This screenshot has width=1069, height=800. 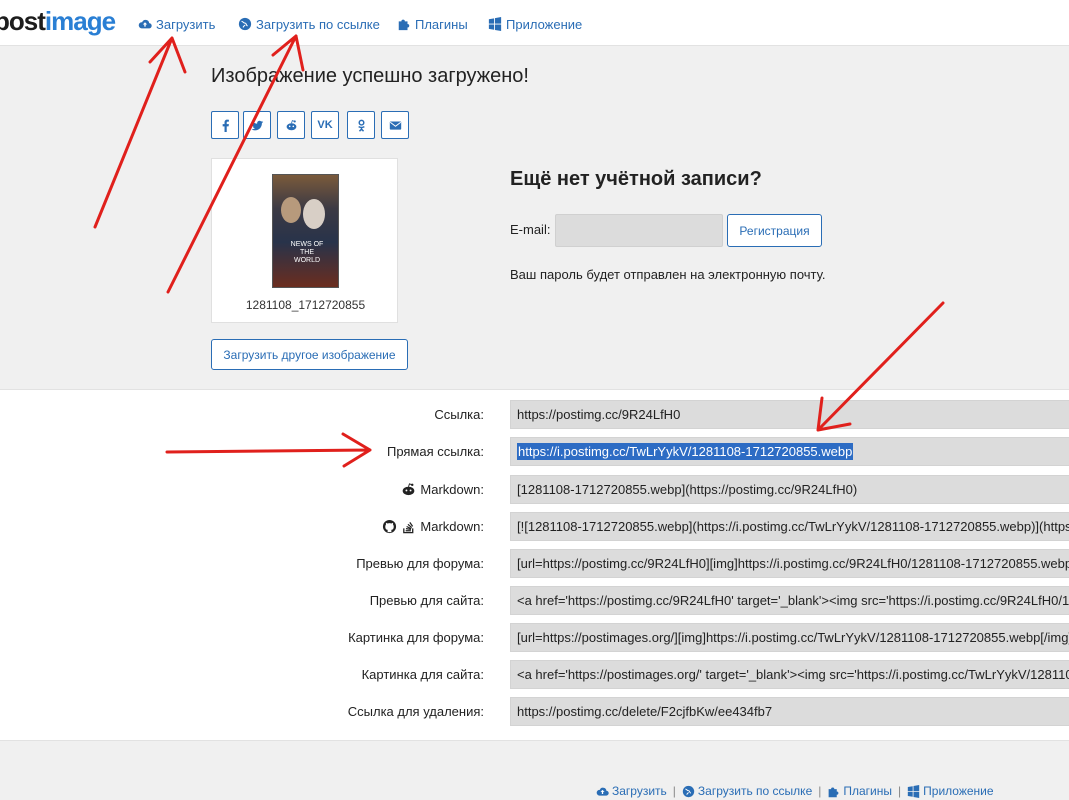 I want to click on share-twitter-button, so click(x=257, y=125).